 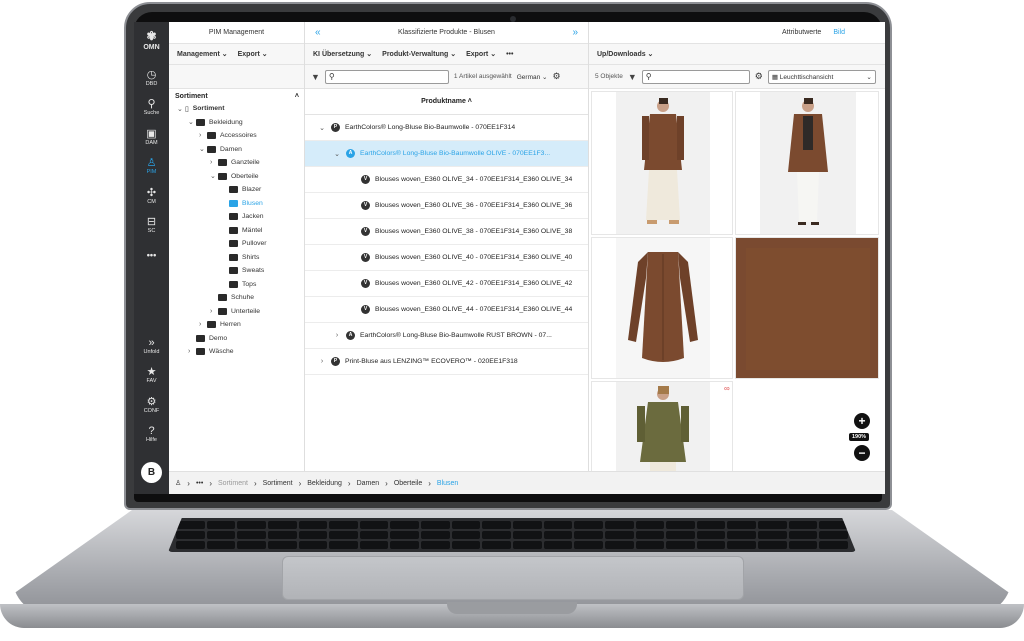 What do you see at coordinates (151, 40) in the screenshot?
I see `app-logo: ✾ OMN` at bounding box center [151, 40].